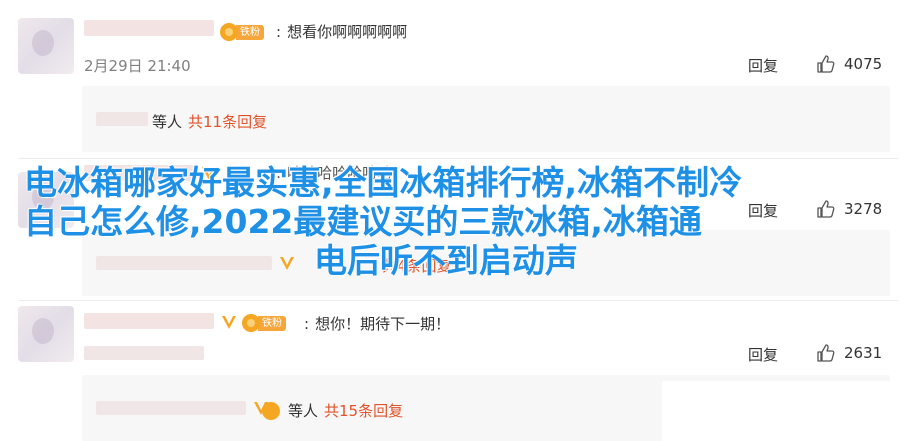 The image size is (916, 441). Describe the element at coordinates (229, 322) in the screenshot. I see `vip-v-icon` at that location.